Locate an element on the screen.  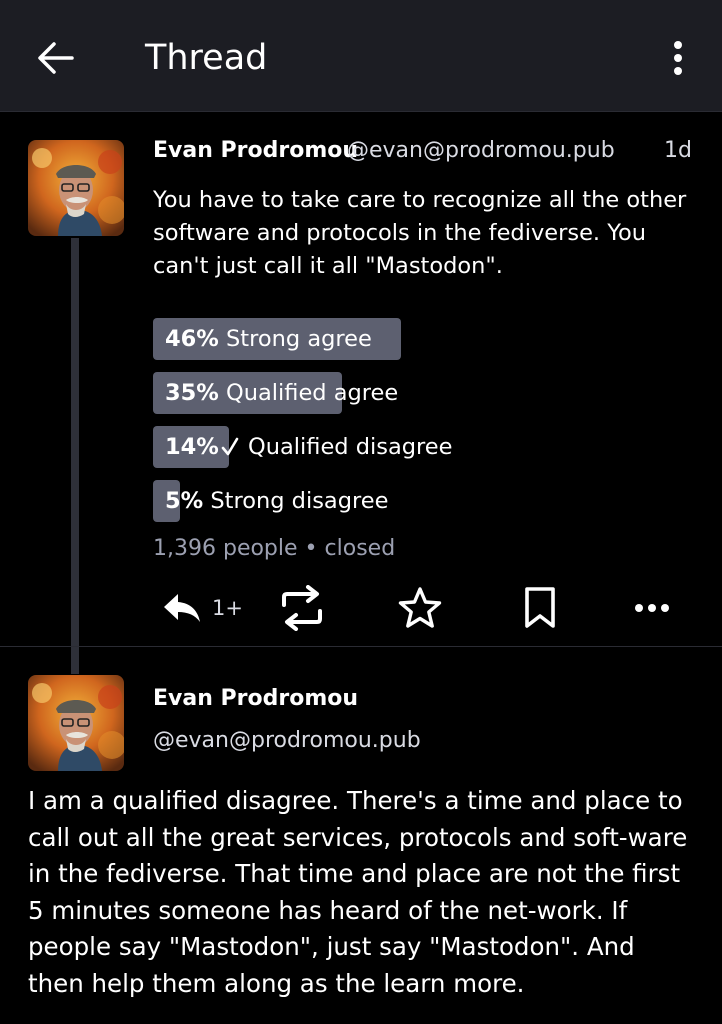
page-title: Thread is located at coordinates (206, 58).